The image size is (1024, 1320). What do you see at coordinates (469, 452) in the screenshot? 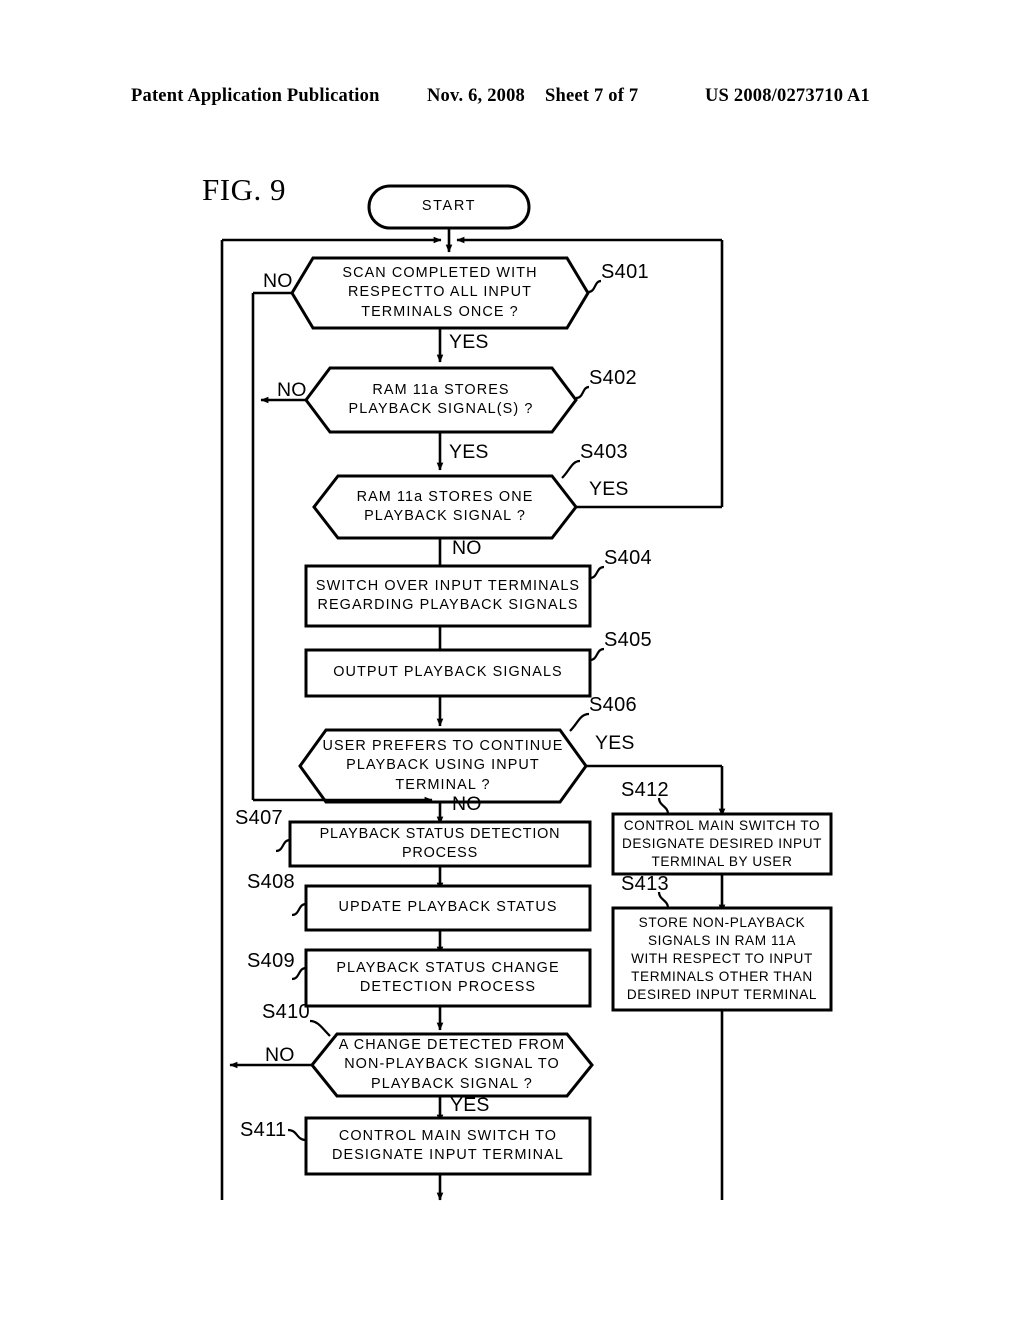
I see `branch-s402-yes: YES` at bounding box center [469, 452].